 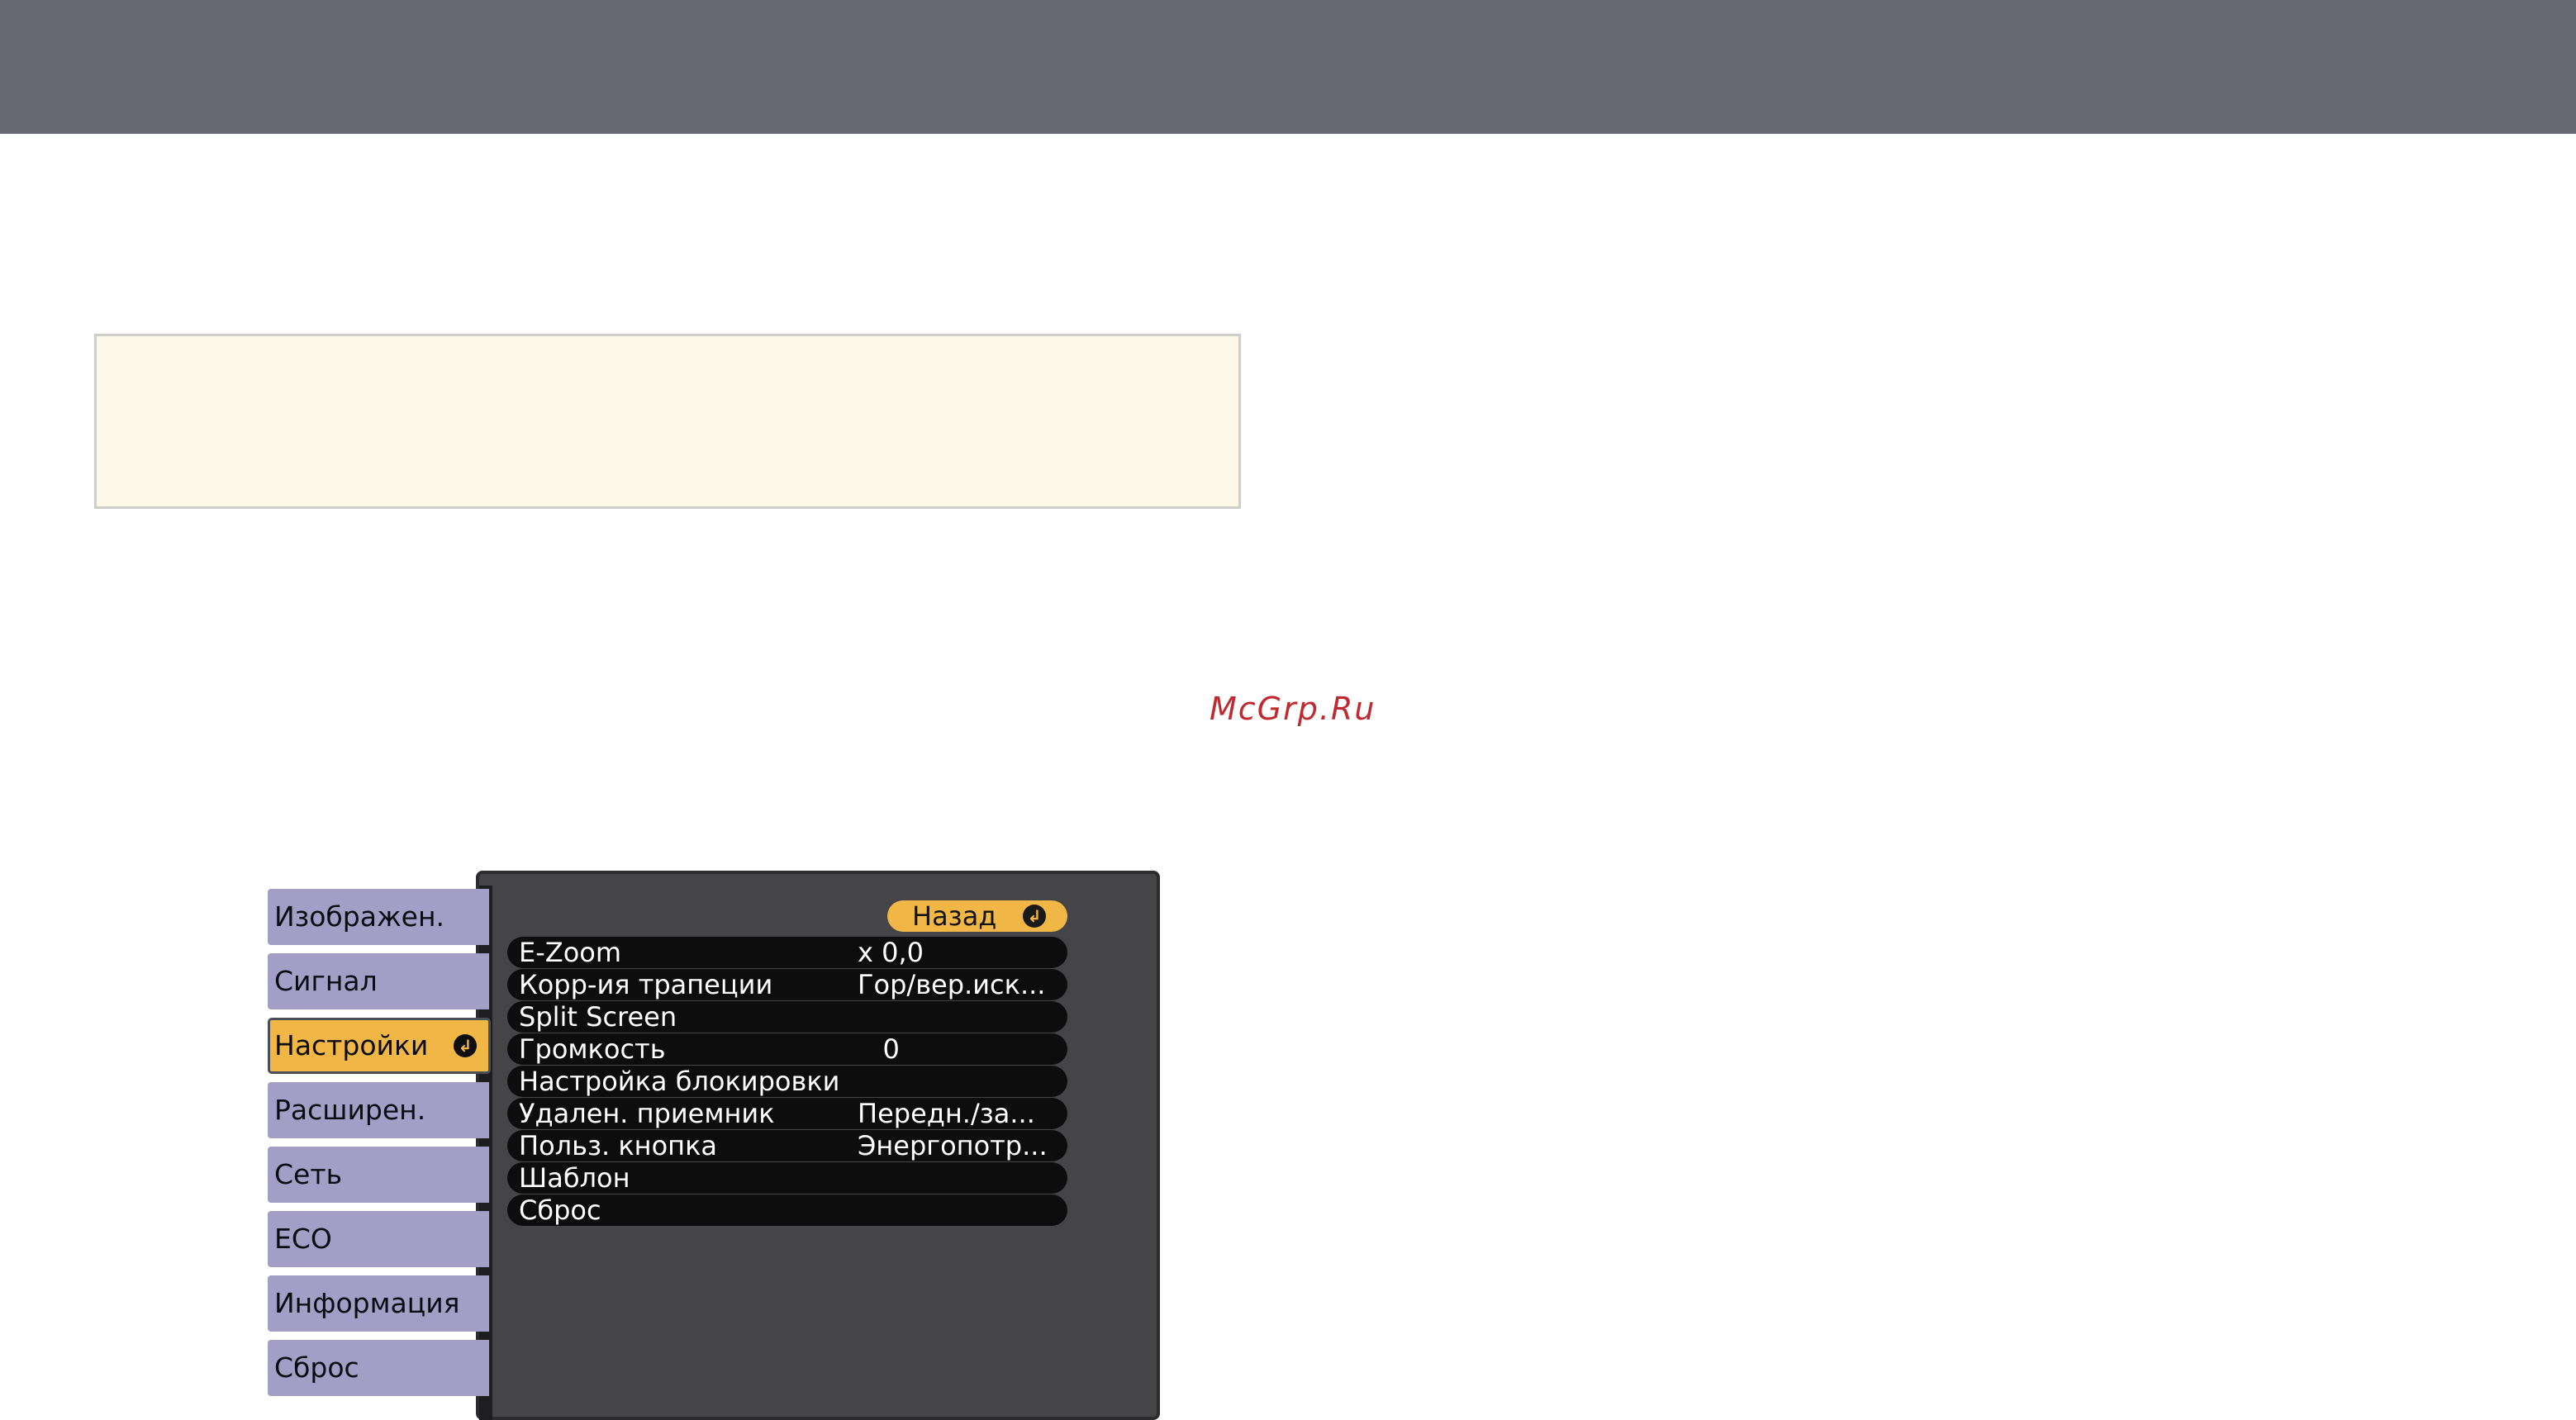 What do you see at coordinates (560, 1210) in the screenshot?
I see `row-label: Сброс` at bounding box center [560, 1210].